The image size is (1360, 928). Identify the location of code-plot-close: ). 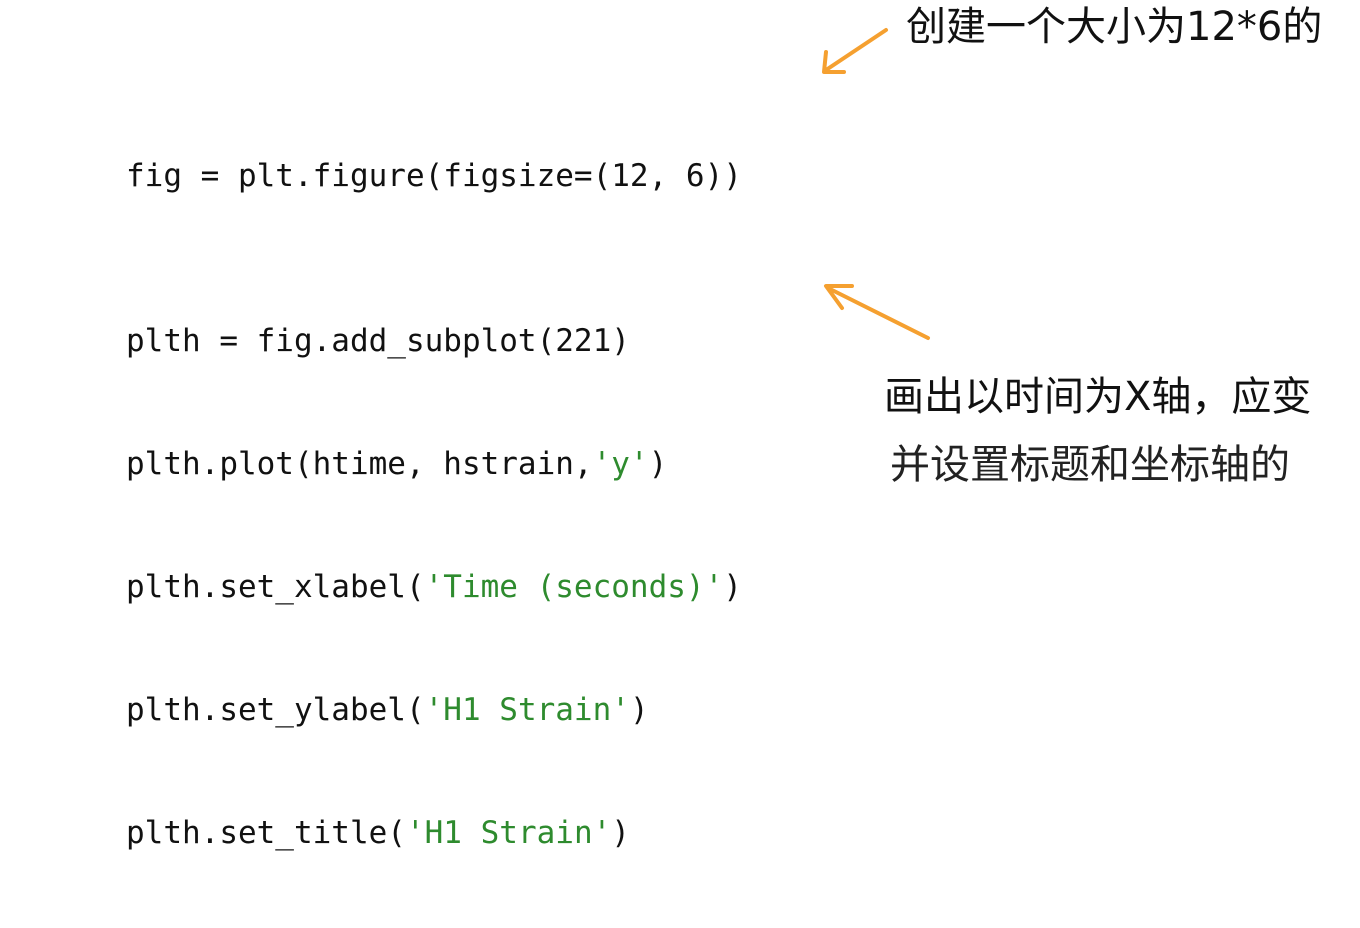
(658, 464).